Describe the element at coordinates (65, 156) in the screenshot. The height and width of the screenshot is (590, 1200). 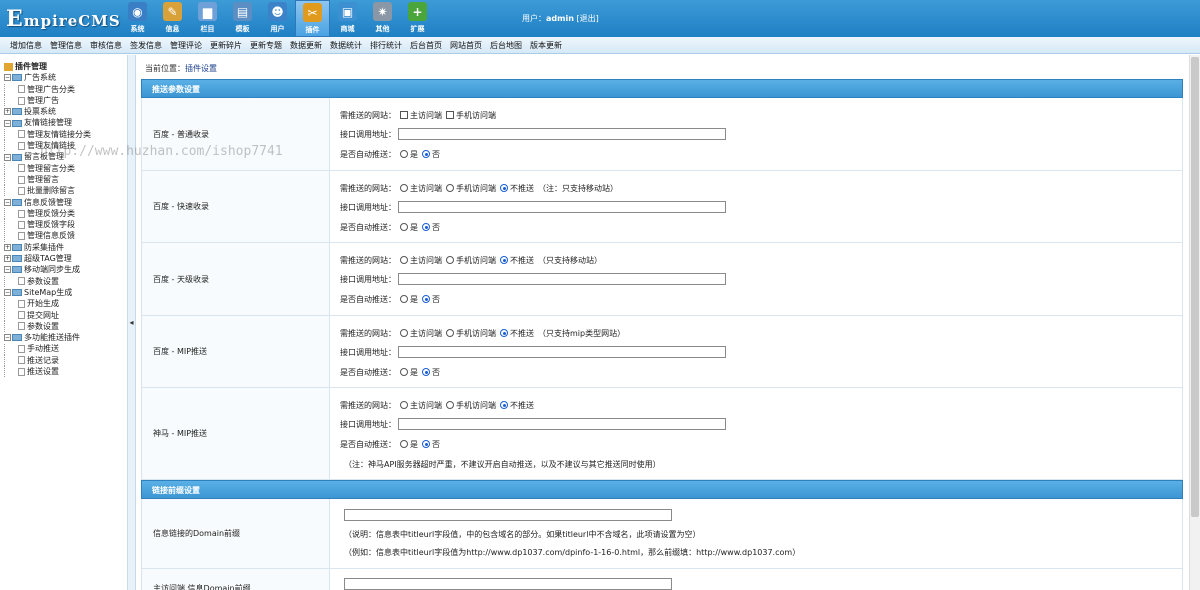
I see `tree-node: − 留言板管理` at that location.